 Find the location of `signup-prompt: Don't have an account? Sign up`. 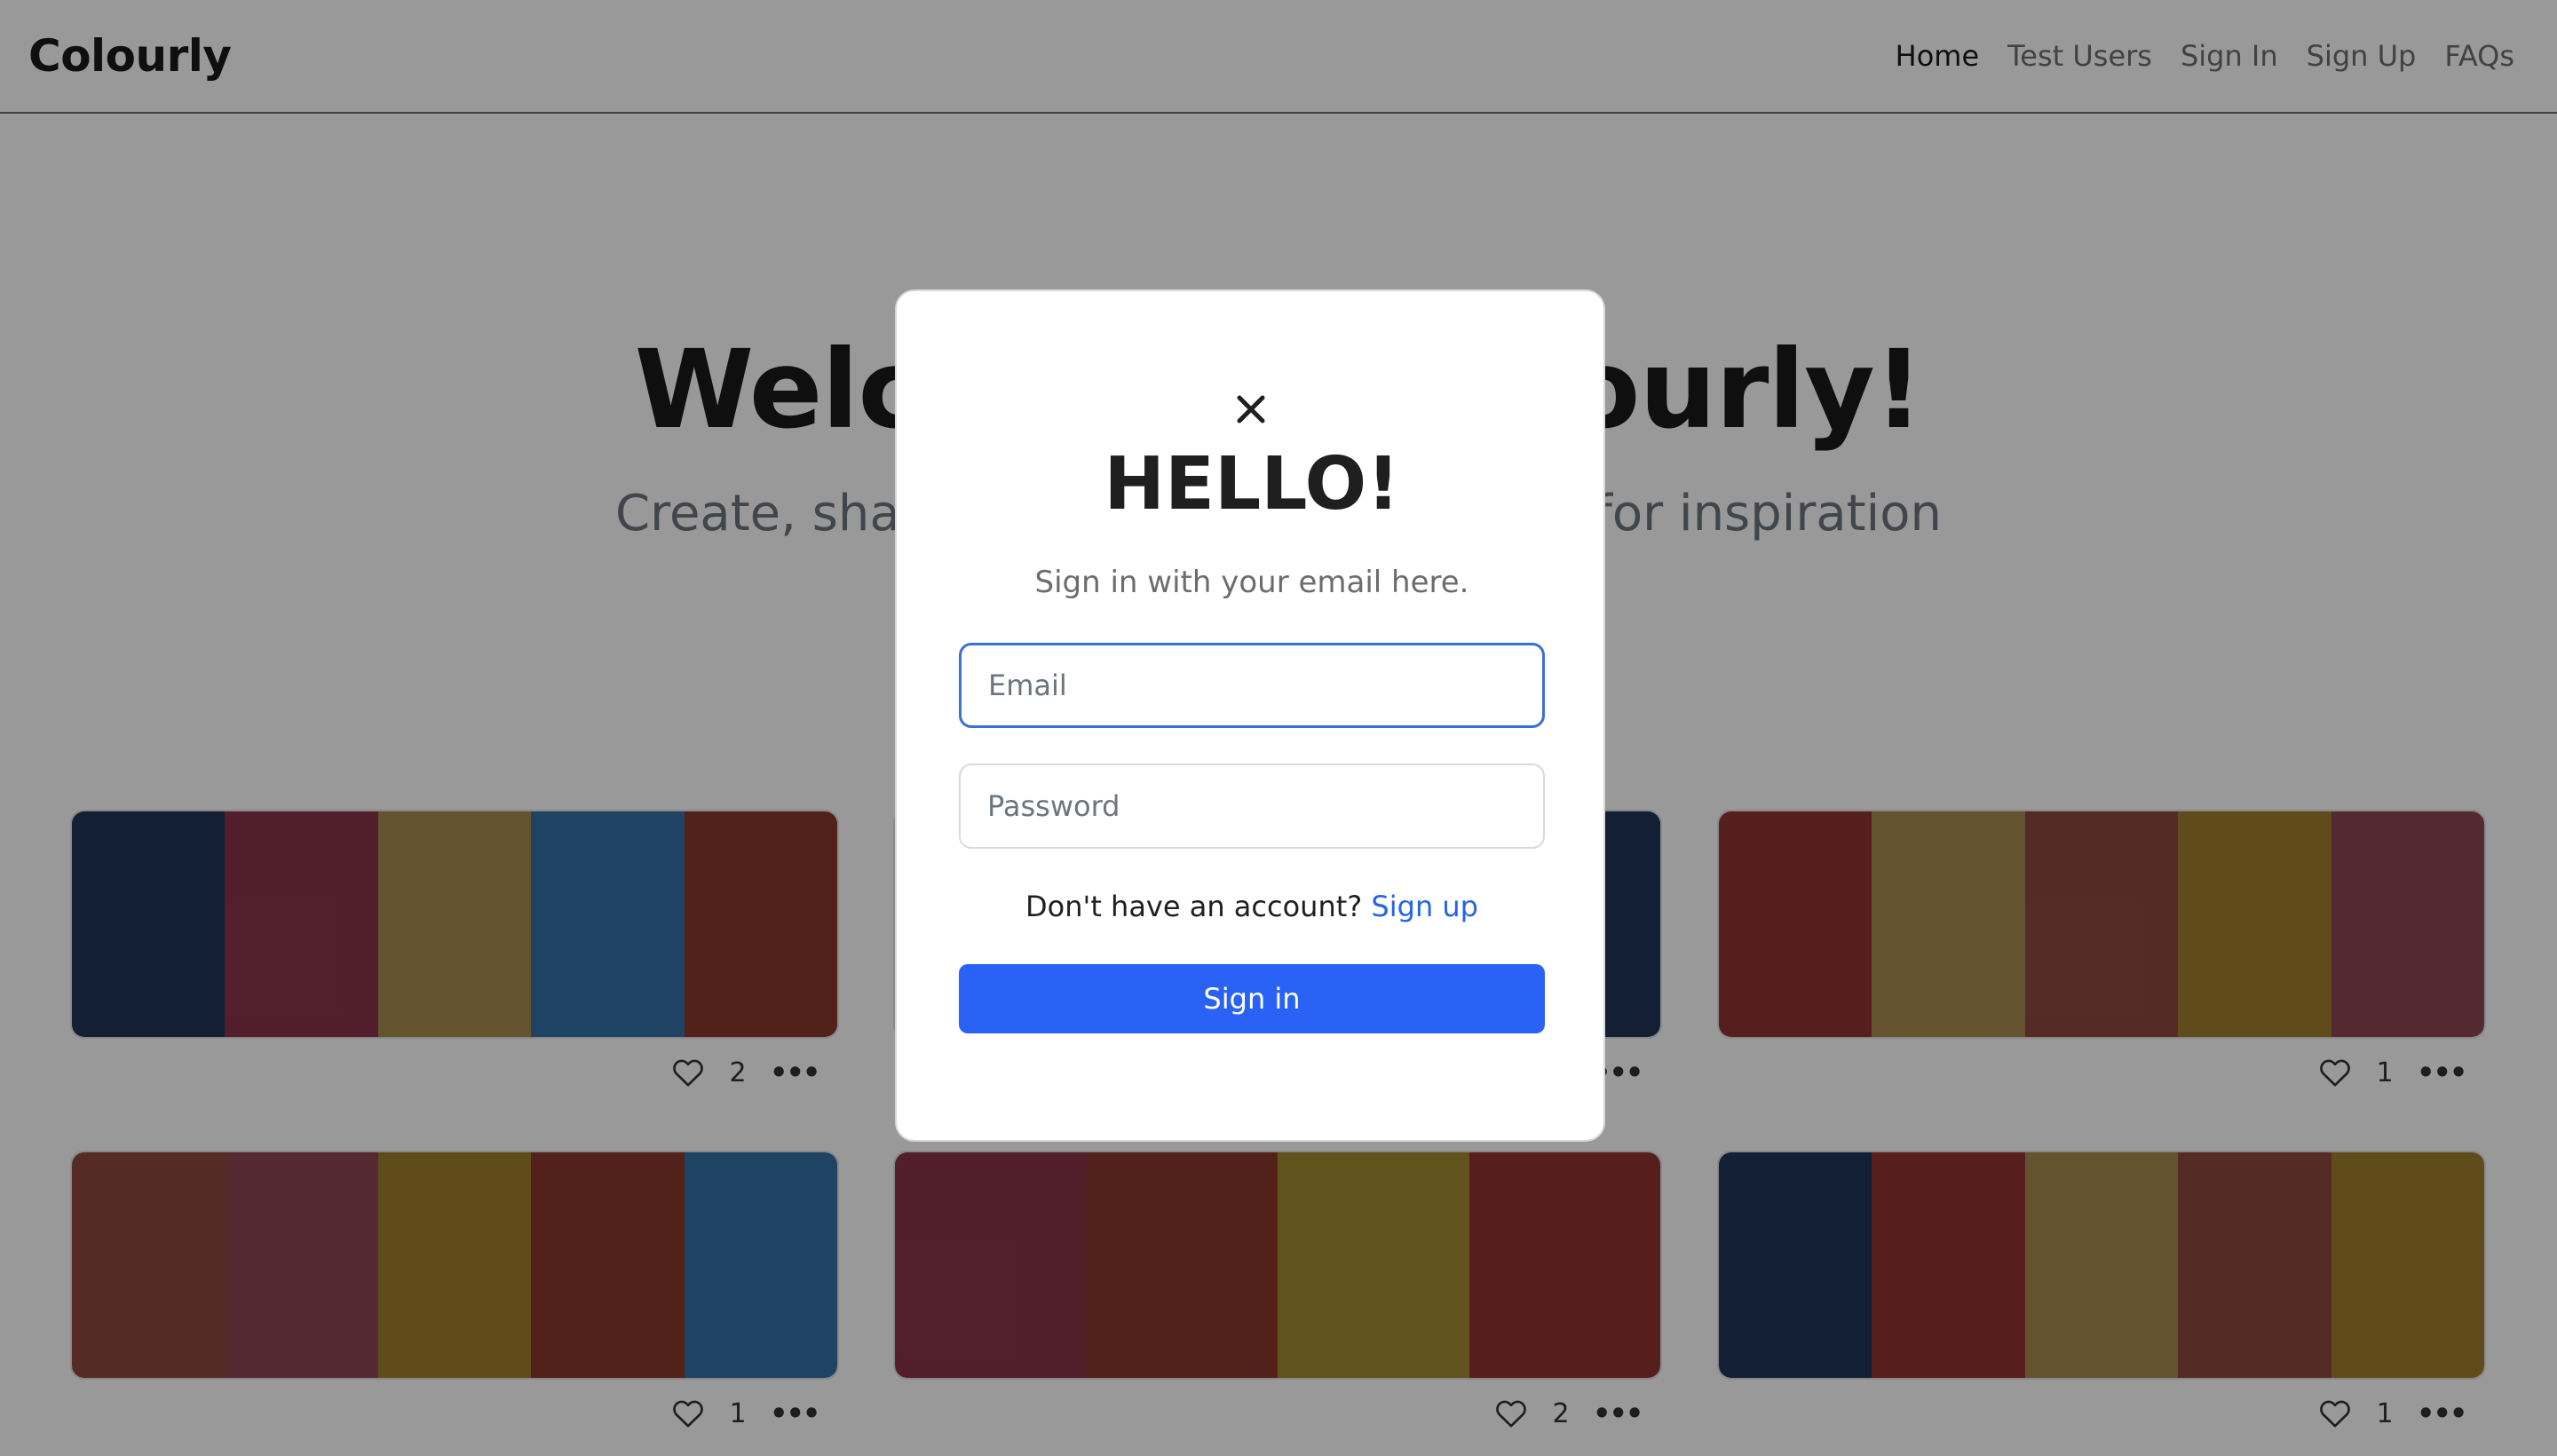

signup-prompt: Don't have an account? Sign up is located at coordinates (1252, 906).